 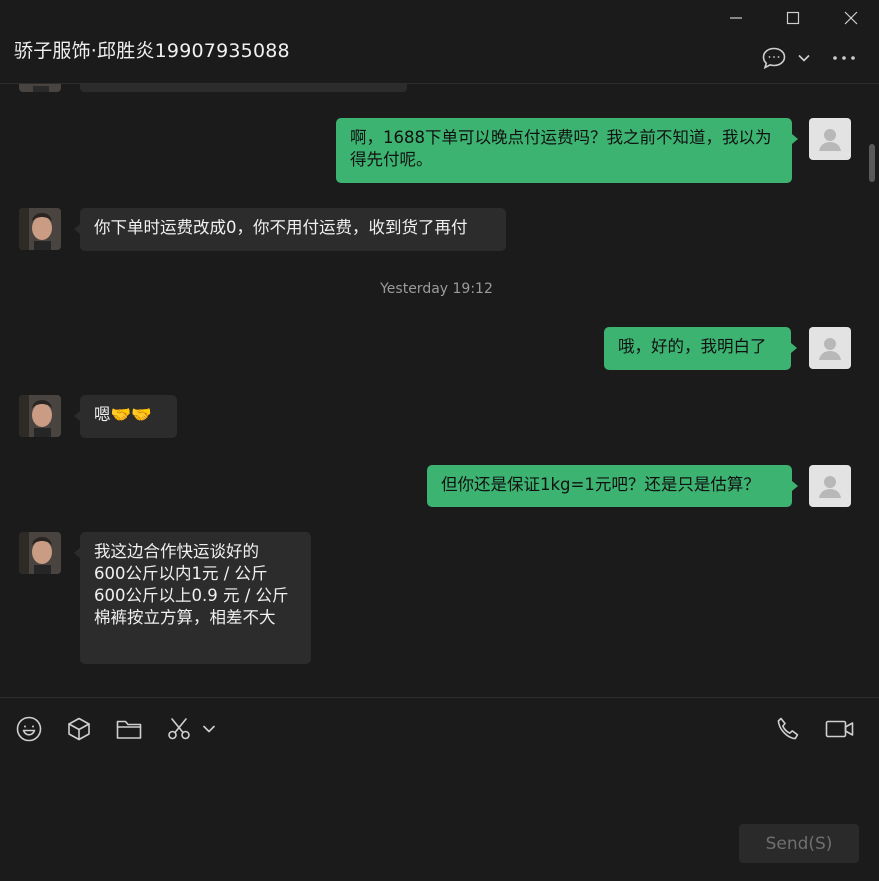 I want to click on video-call-button, so click(x=840, y=729).